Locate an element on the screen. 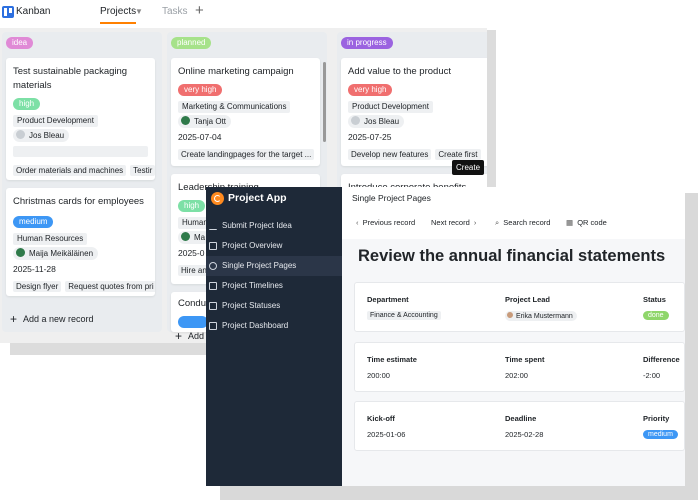 This screenshot has width=700, height=500. next-record-label: Next record is located at coordinates (450, 222).